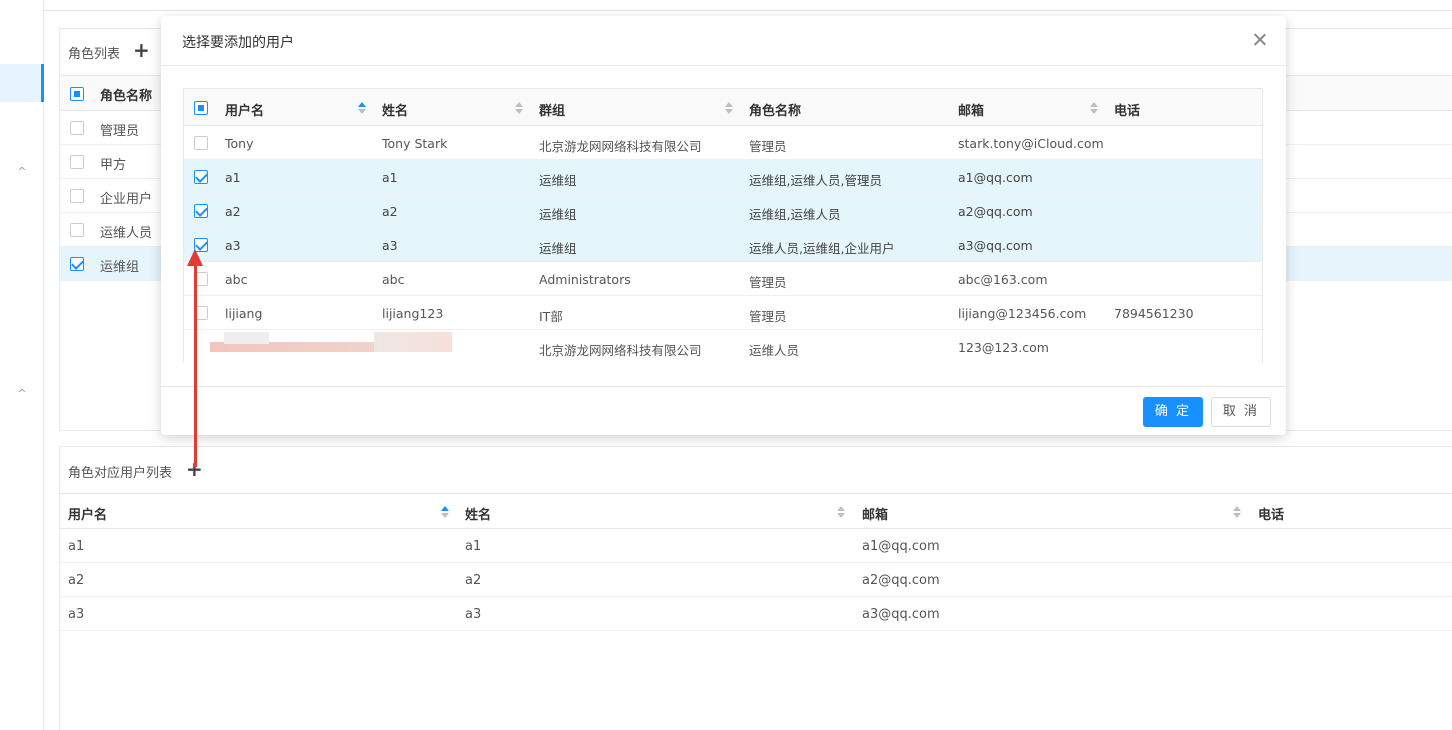 This screenshot has width=1452, height=730. Describe the element at coordinates (774, 350) in the screenshot. I see `cell-role: 运维人员` at that location.